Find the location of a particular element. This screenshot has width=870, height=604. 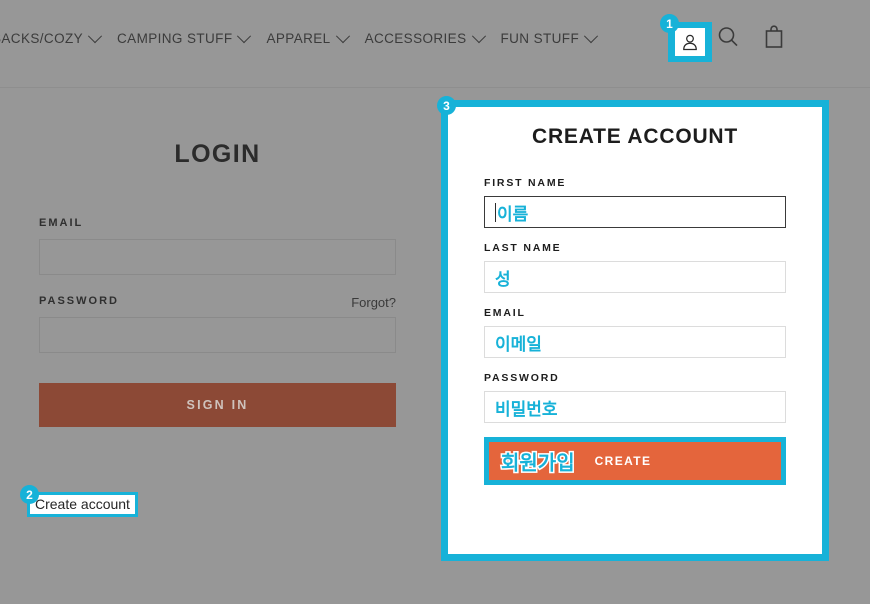

login-email-row: EMAIL is located at coordinates (217, 246).